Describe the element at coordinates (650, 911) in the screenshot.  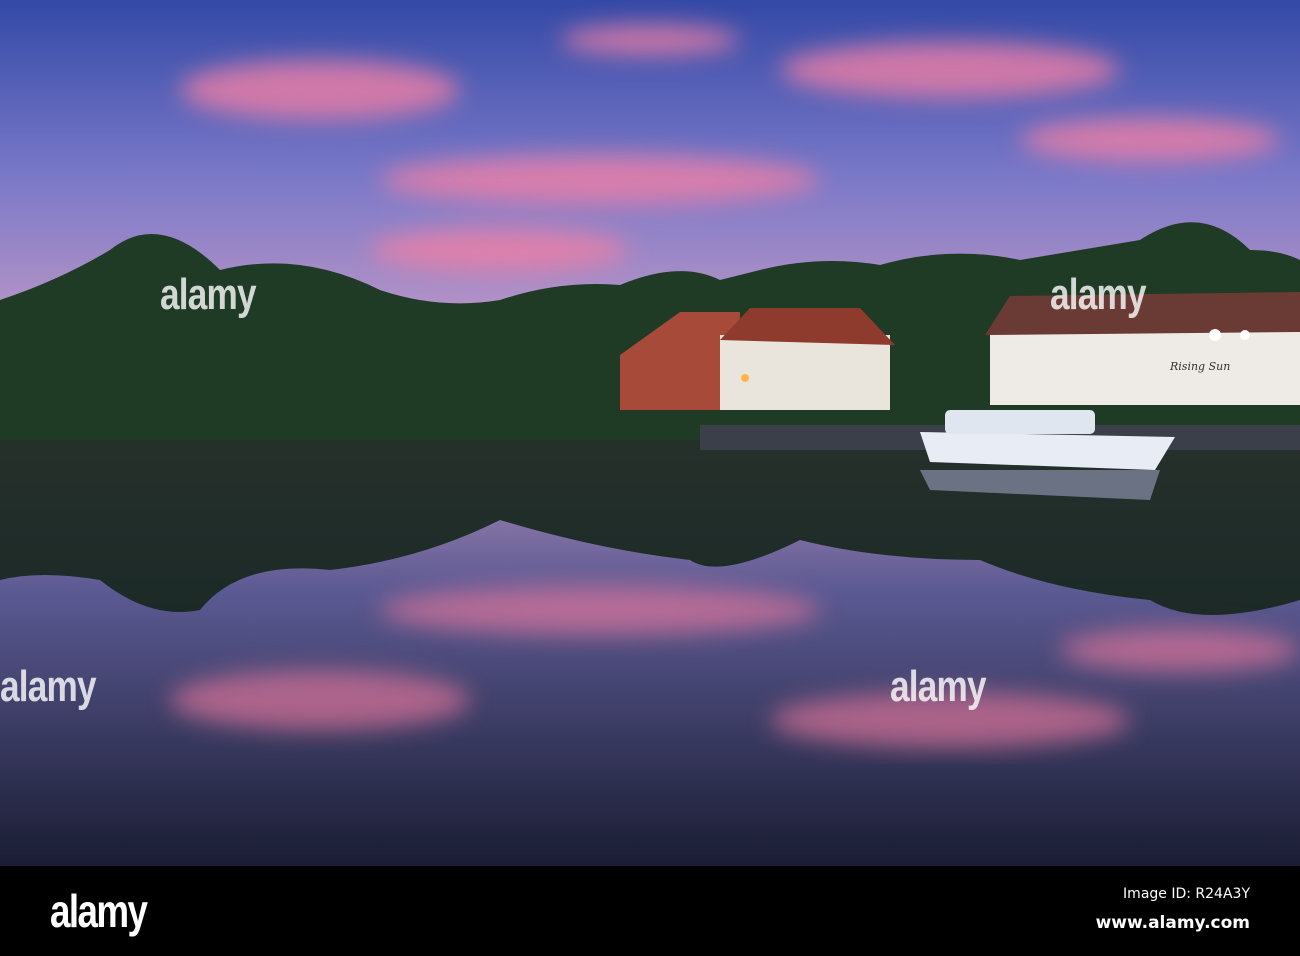
I see `footer-bar: alamy Image ID: R24A3Y www.alamy.com` at that location.